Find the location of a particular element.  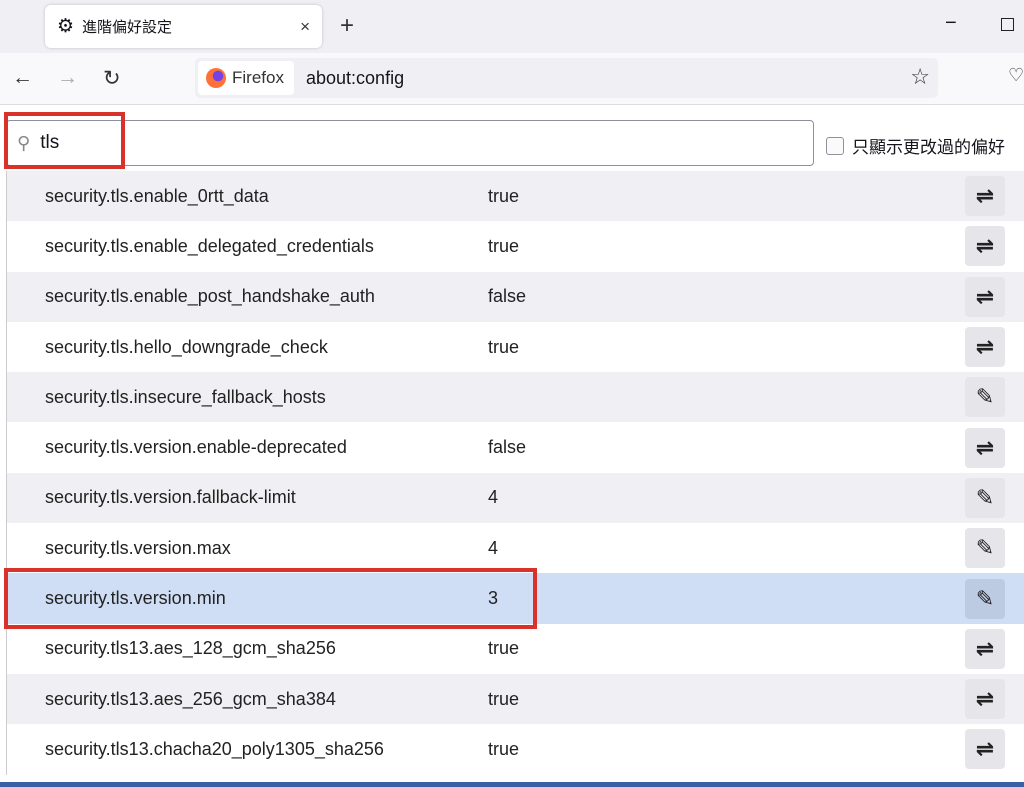

pref-name: security.tls.version.max is located at coordinates (138, 547).